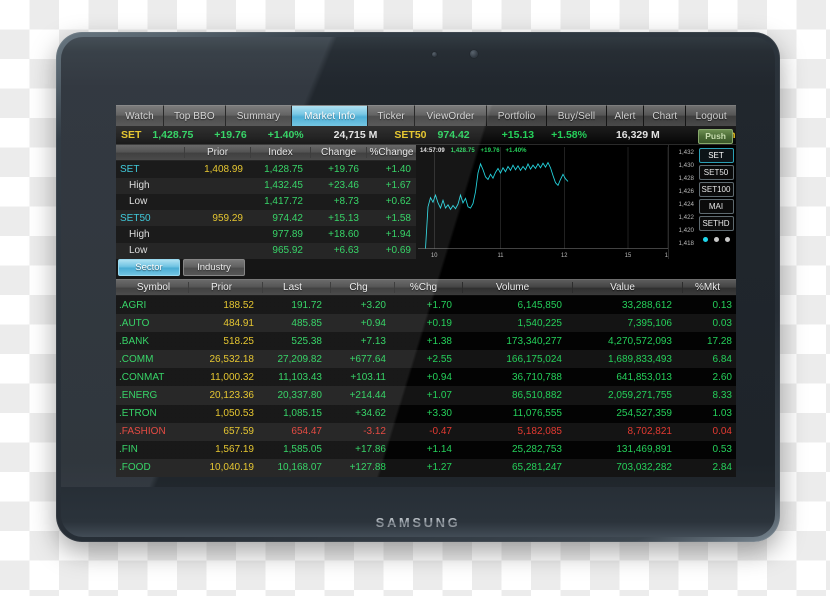 The image size is (830, 596). I want to click on cell-last: 10,168.07, so click(300, 468).